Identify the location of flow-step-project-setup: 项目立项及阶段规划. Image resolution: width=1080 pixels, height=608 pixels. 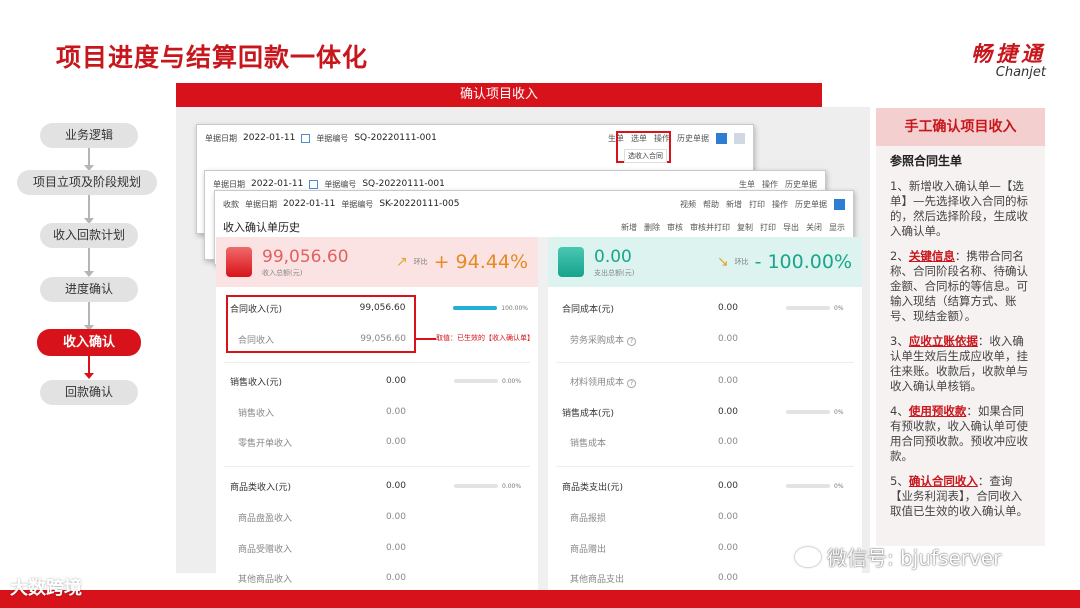
(87, 182).